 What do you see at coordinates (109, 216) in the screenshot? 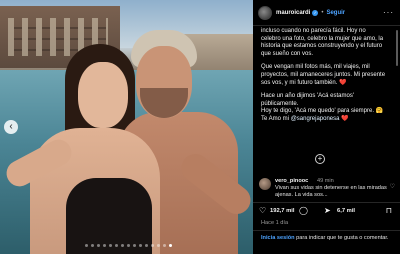
I see `woman-swimsuit` at bounding box center [109, 216].